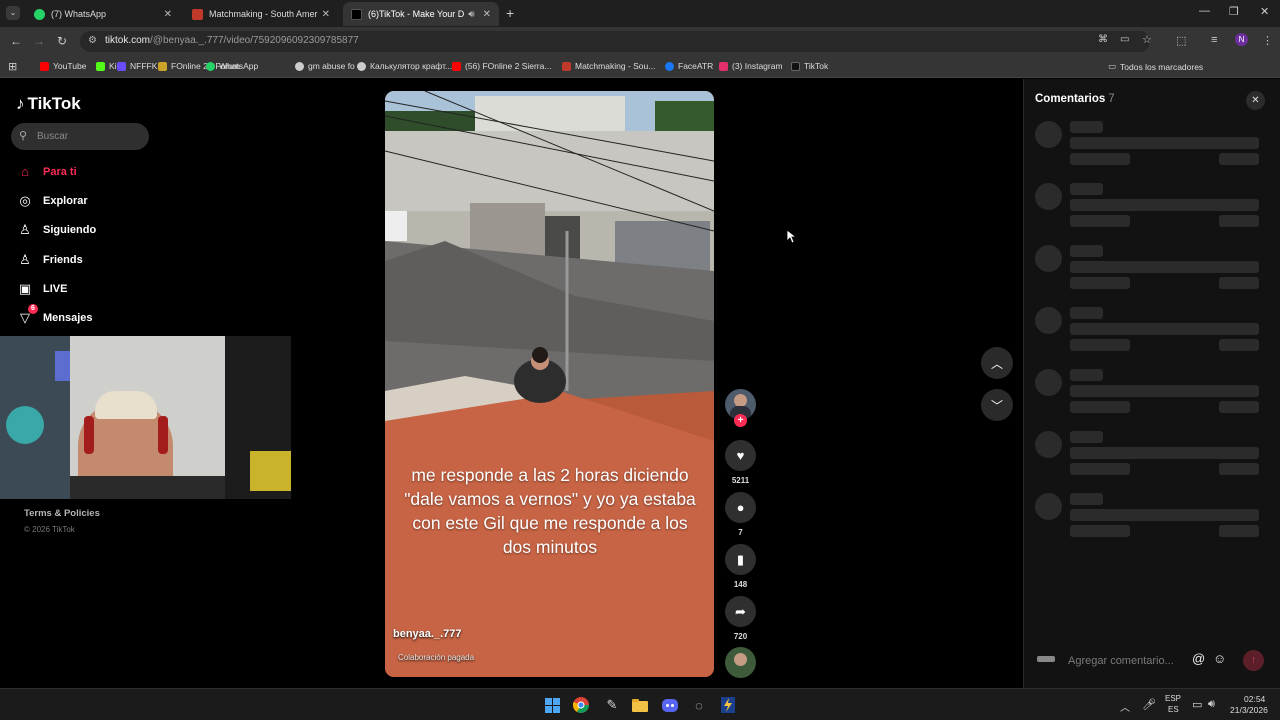 The height and width of the screenshot is (720, 1280). What do you see at coordinates (1254, 699) in the screenshot?
I see `clock-time: 02:54` at bounding box center [1254, 699].